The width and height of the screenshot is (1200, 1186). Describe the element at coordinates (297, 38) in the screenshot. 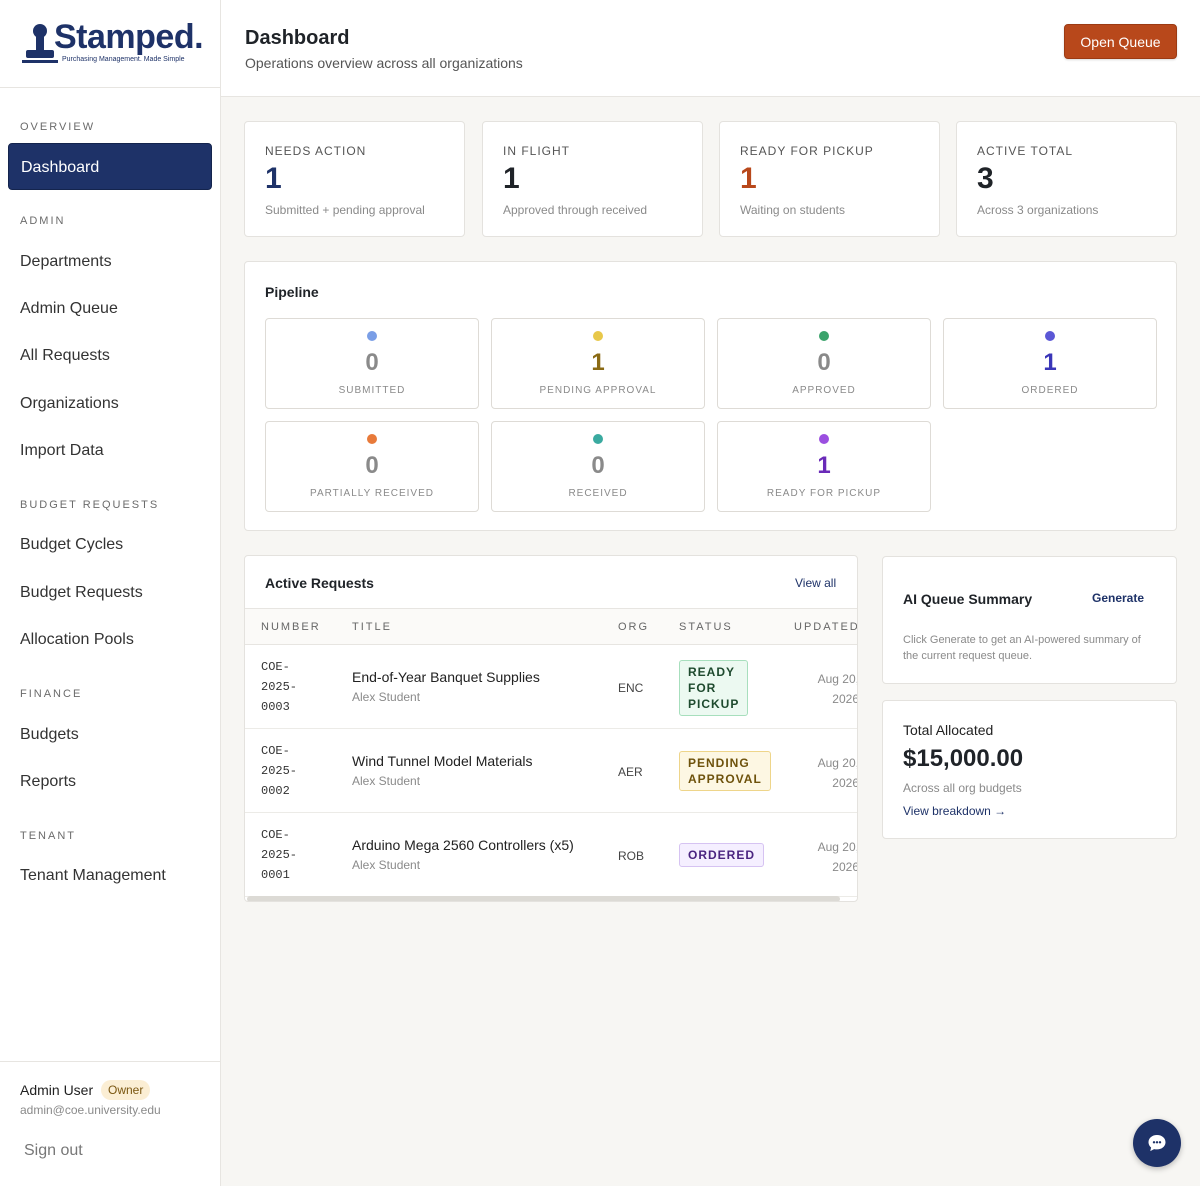

I see `page-title: Dashboard` at that location.